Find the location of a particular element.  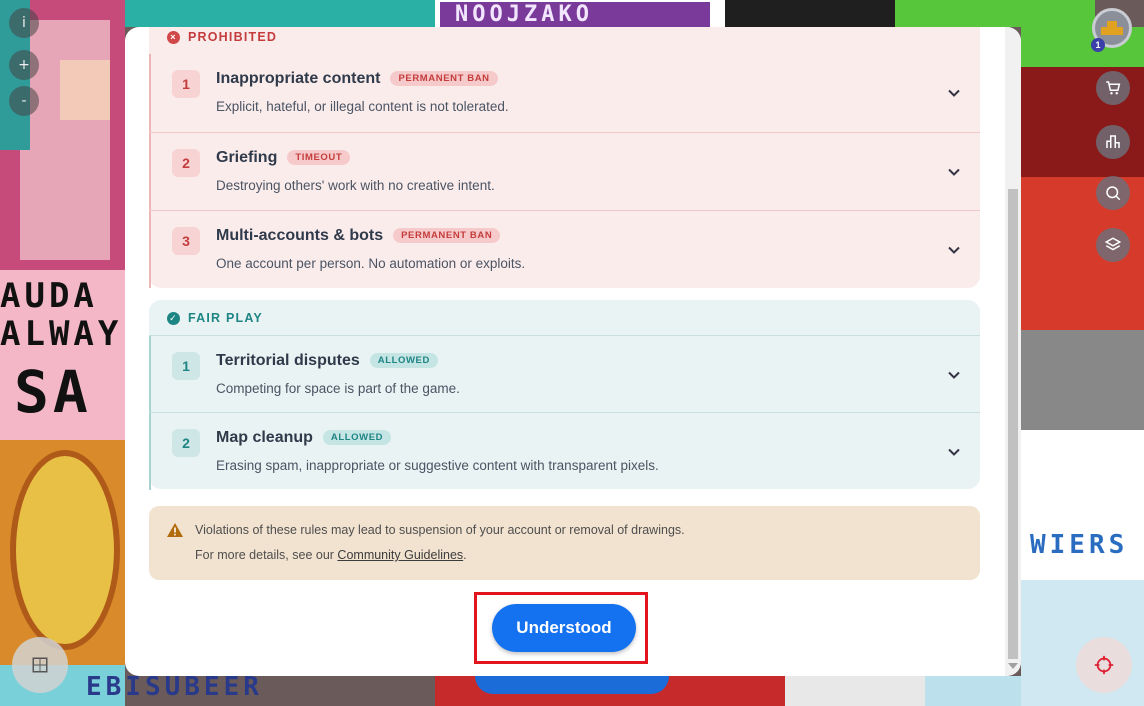

fair-play-header-label: FAIR PLAY is located at coordinates (225, 318).